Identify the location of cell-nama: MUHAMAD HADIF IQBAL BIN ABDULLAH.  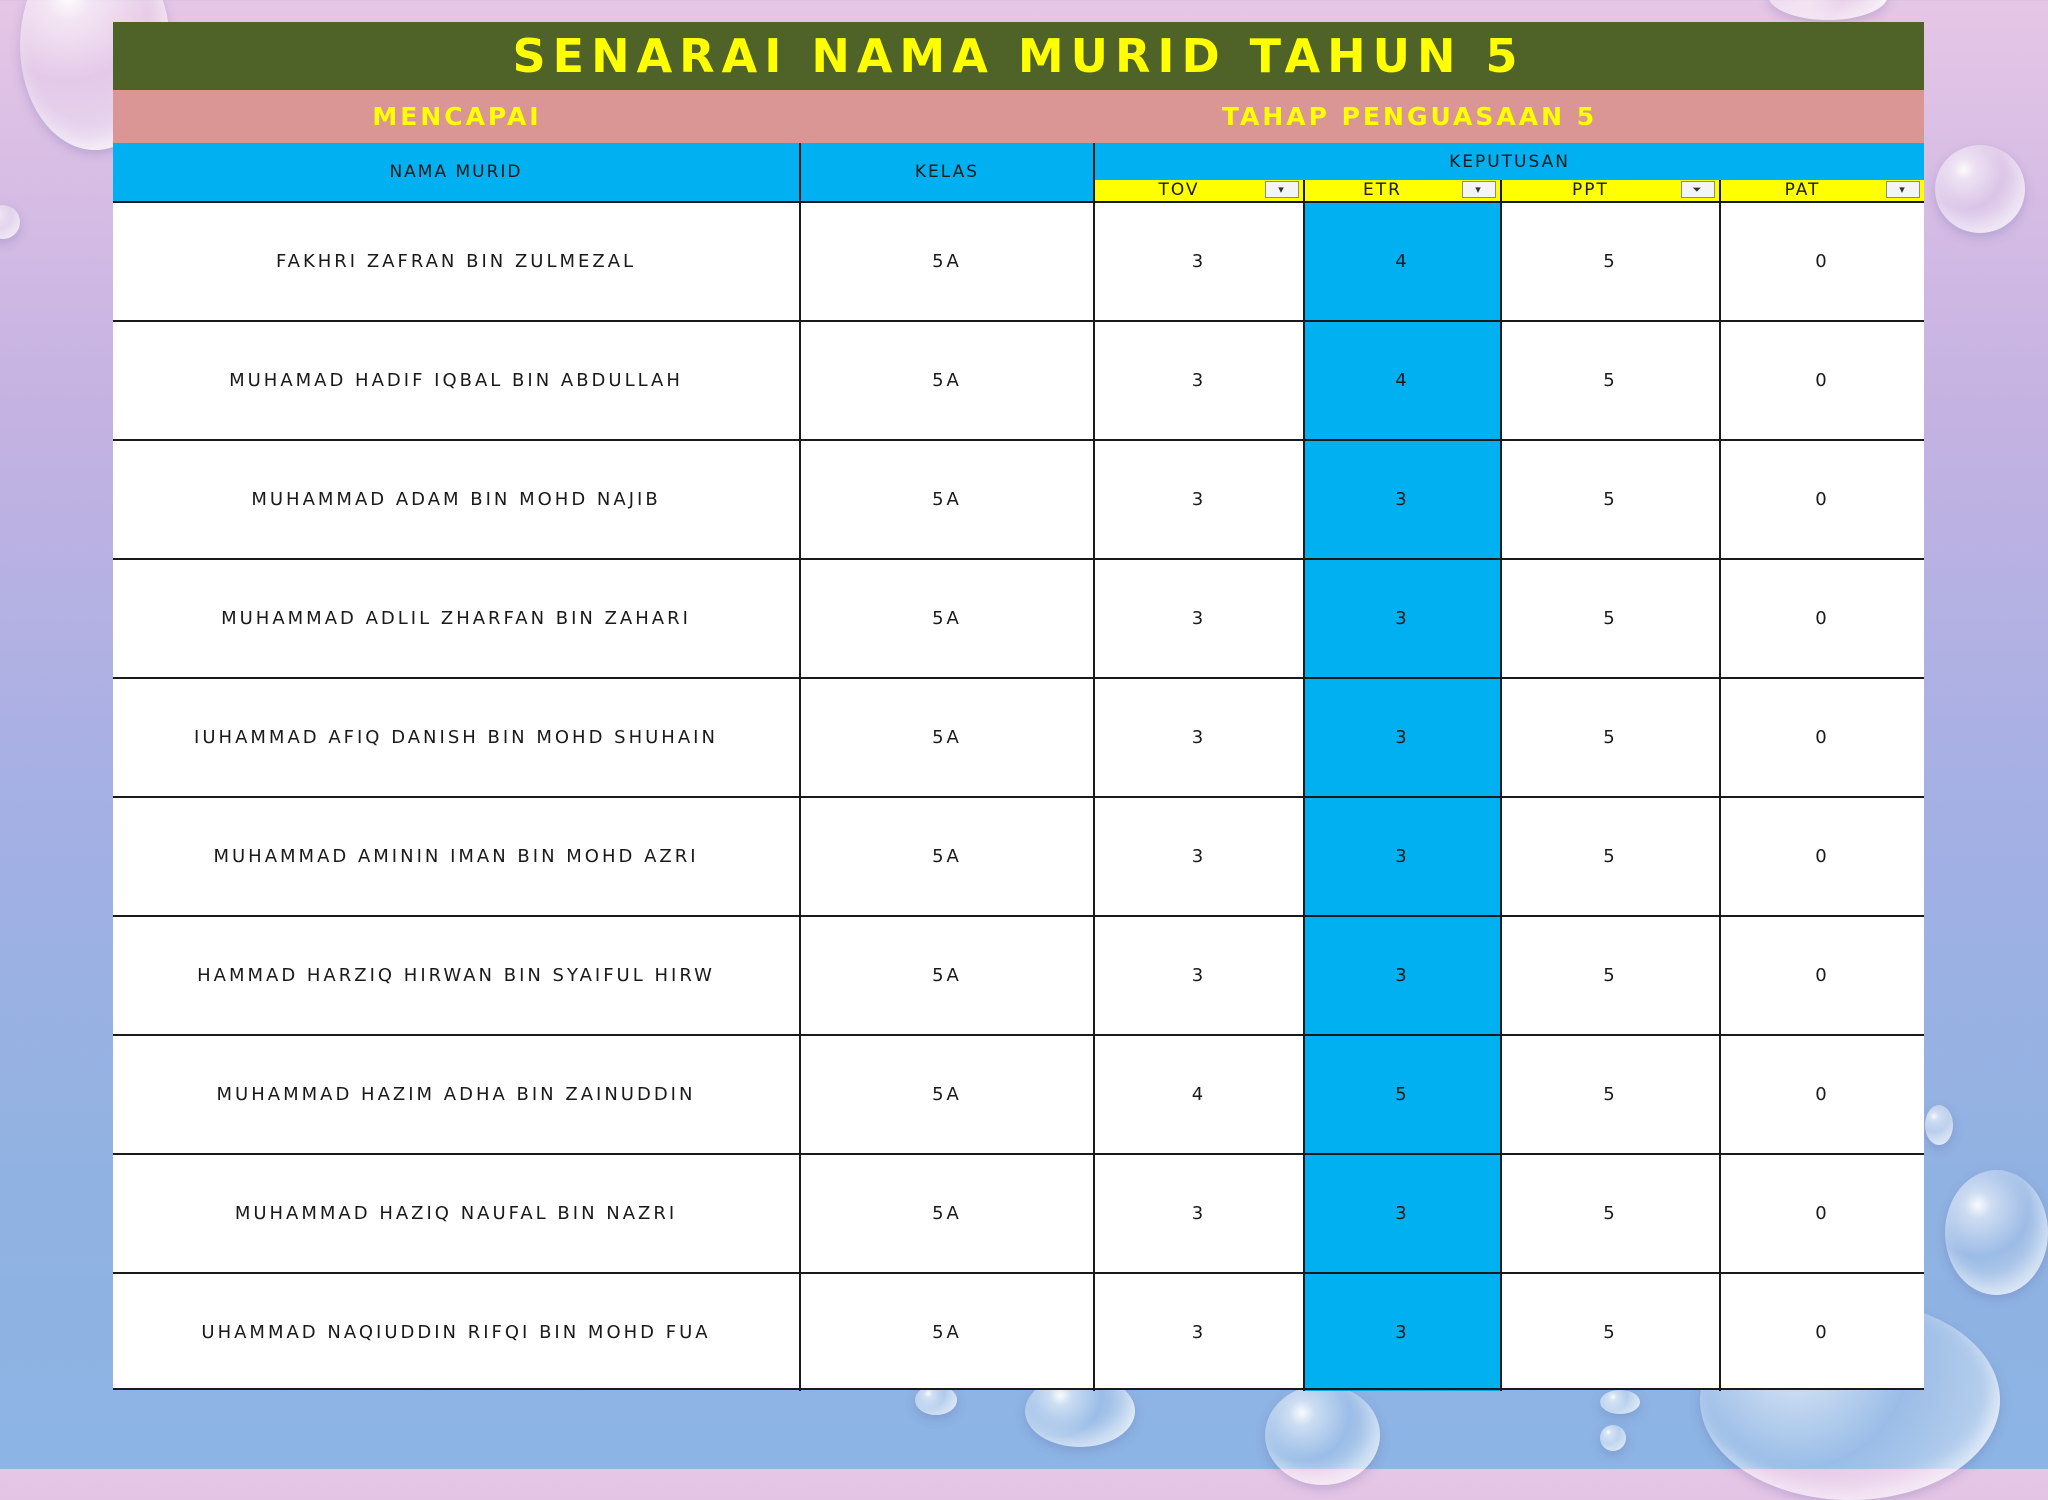
(457, 380).